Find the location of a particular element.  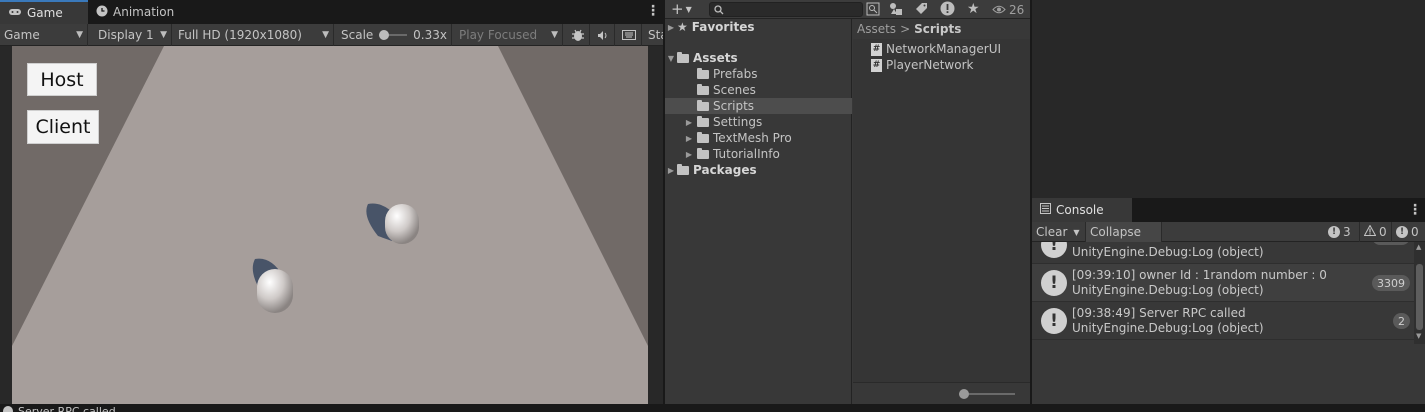

tree-item-settings: ▶ Settings is located at coordinates (758, 122).